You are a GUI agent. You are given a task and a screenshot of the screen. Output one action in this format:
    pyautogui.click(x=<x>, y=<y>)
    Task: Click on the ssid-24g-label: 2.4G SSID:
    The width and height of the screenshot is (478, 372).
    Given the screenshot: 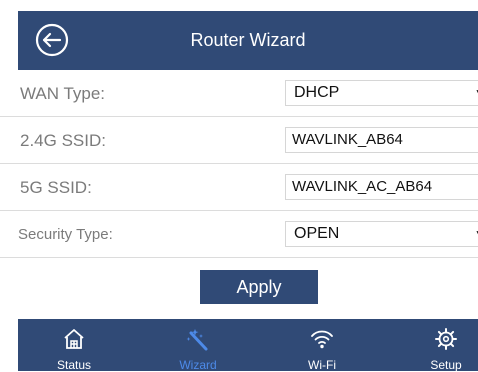 What is the action you would take?
    pyautogui.click(x=63, y=140)
    